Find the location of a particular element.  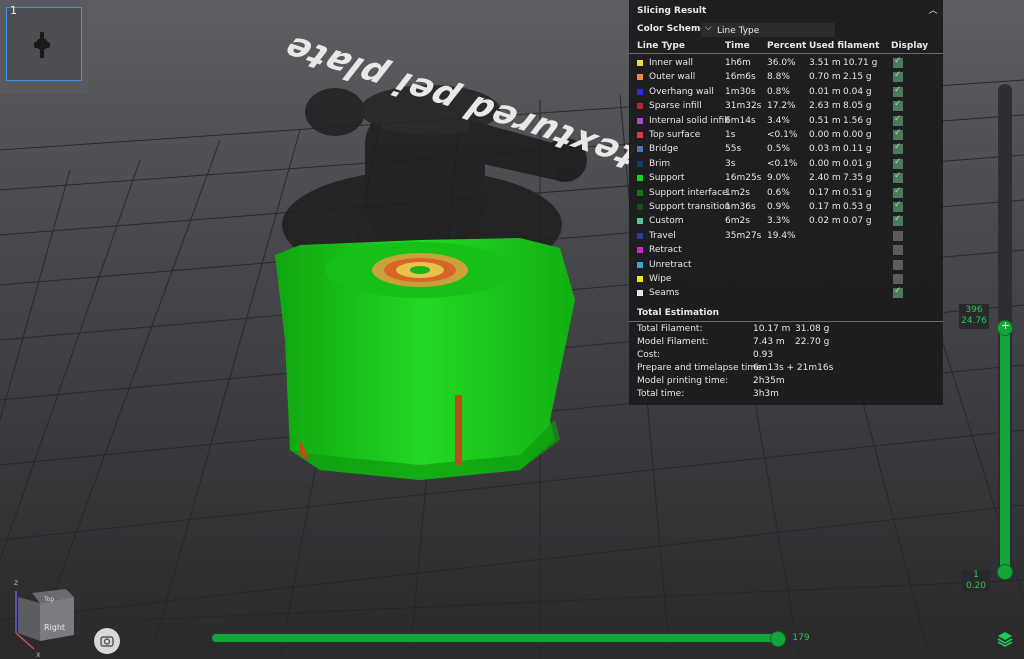

line-type-time: 35m27s is located at coordinates (743, 235).